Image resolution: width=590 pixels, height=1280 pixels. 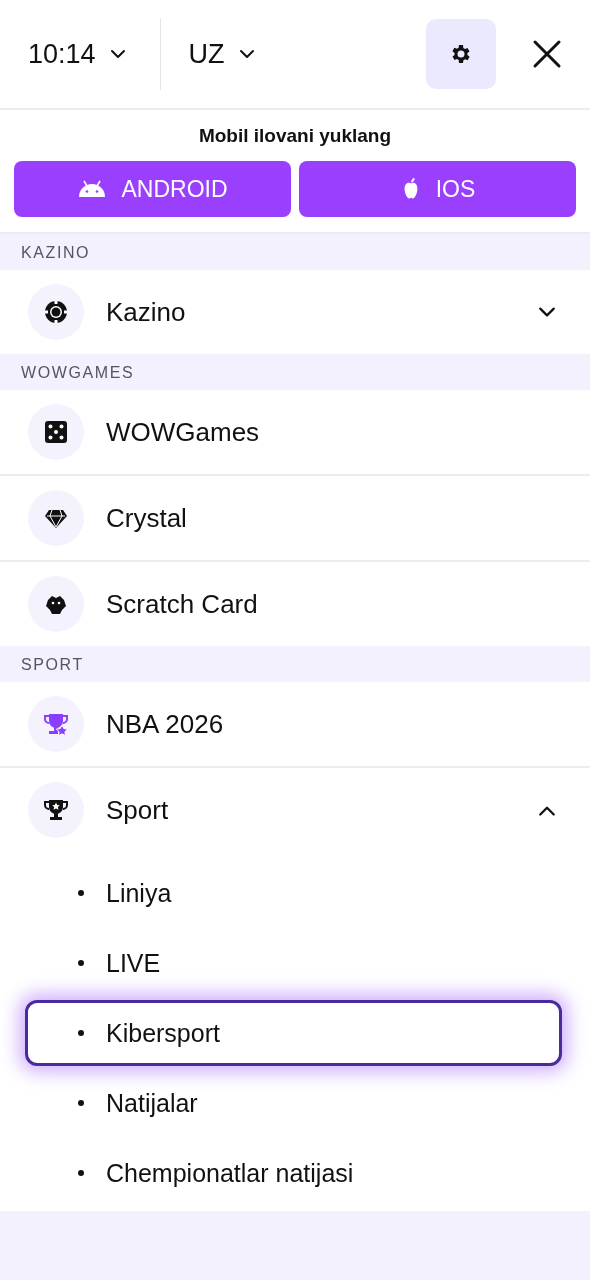 What do you see at coordinates (221, 54) in the screenshot?
I see `language-dropdown: UZ` at bounding box center [221, 54].